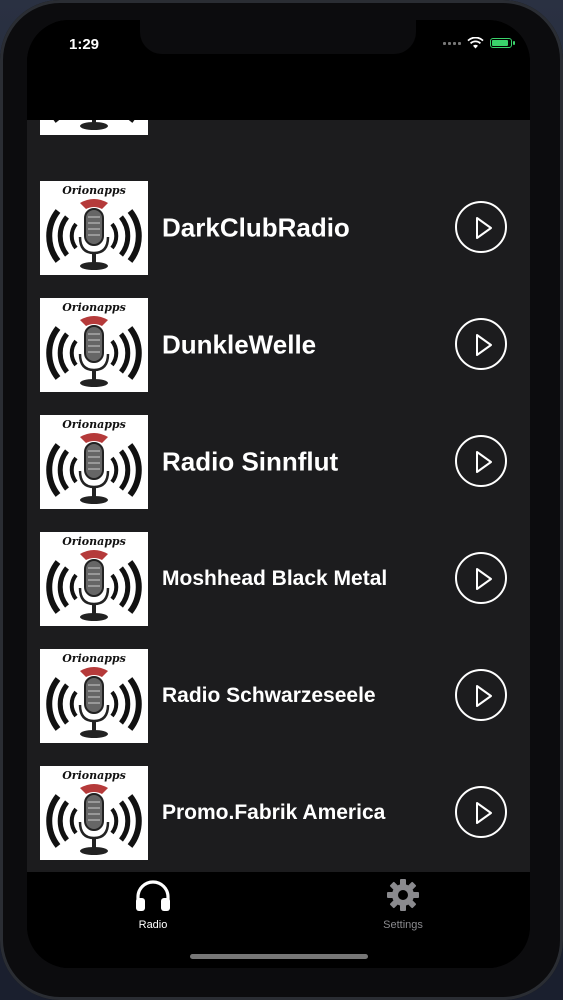 The width and height of the screenshot is (563, 1000). What do you see at coordinates (256, 227) in the screenshot?
I see `station-name: DarkClubRadio` at bounding box center [256, 227].